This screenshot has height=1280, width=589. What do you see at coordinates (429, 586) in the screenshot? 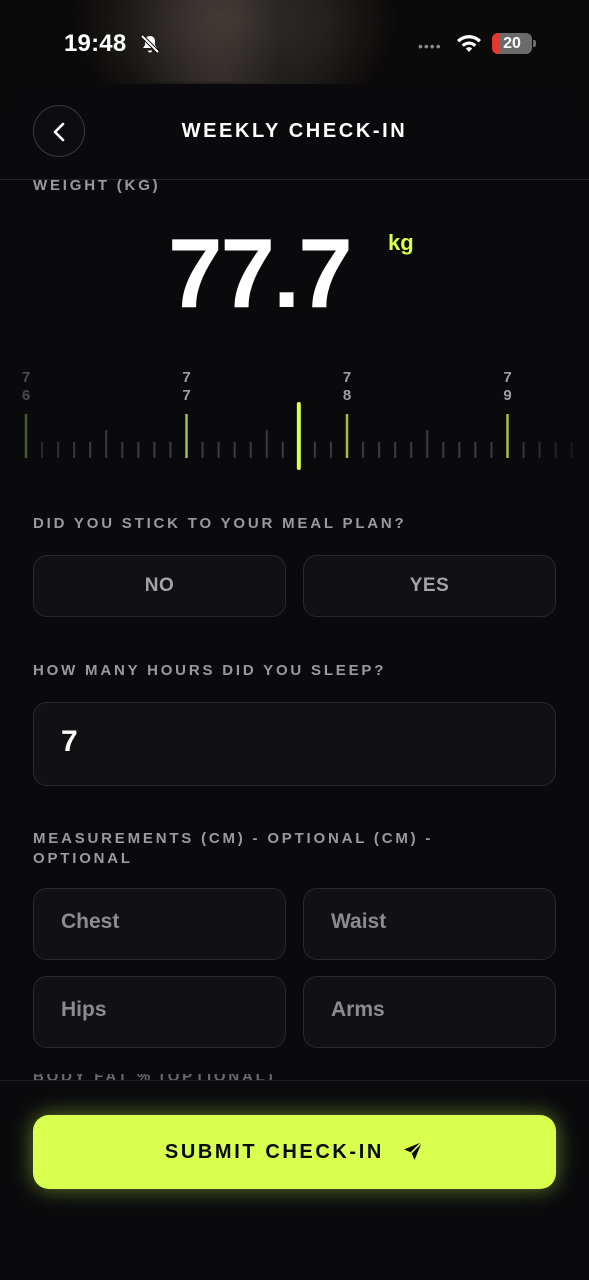
I see `meal-plan-yes-button: YES` at bounding box center [429, 586].